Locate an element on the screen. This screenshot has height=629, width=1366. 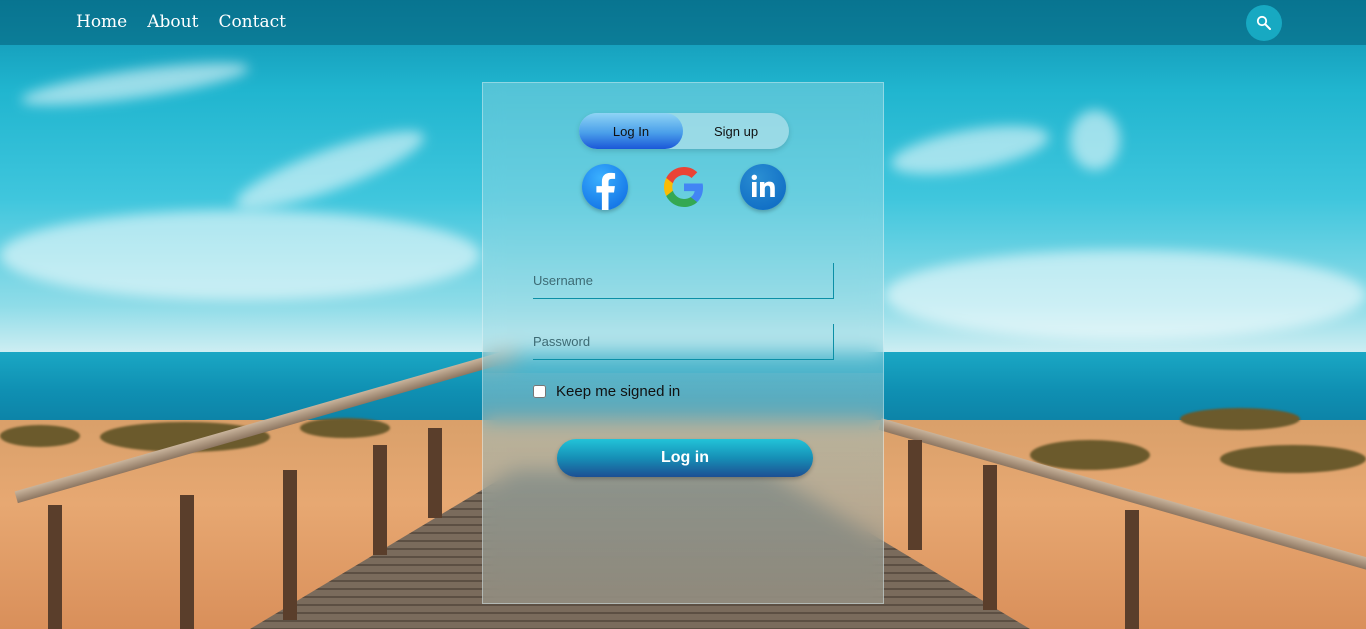
linkedin-login-button is located at coordinates (763, 187).